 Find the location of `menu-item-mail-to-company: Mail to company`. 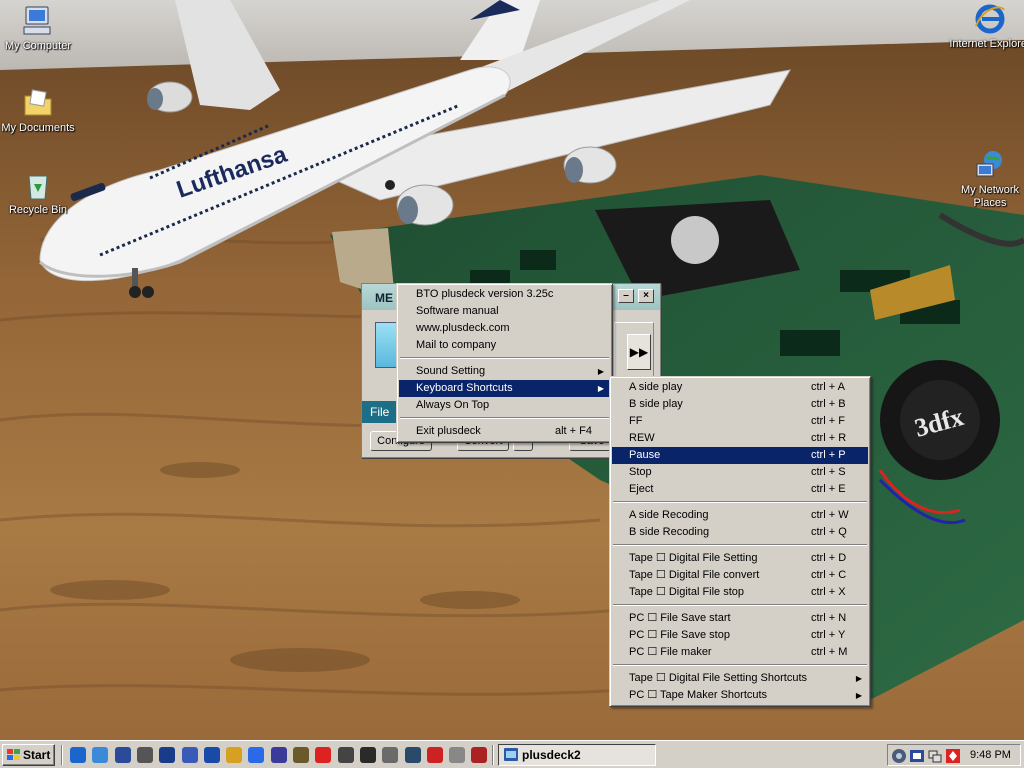

menu-item-mail-to-company: Mail to company is located at coordinates (504, 345).